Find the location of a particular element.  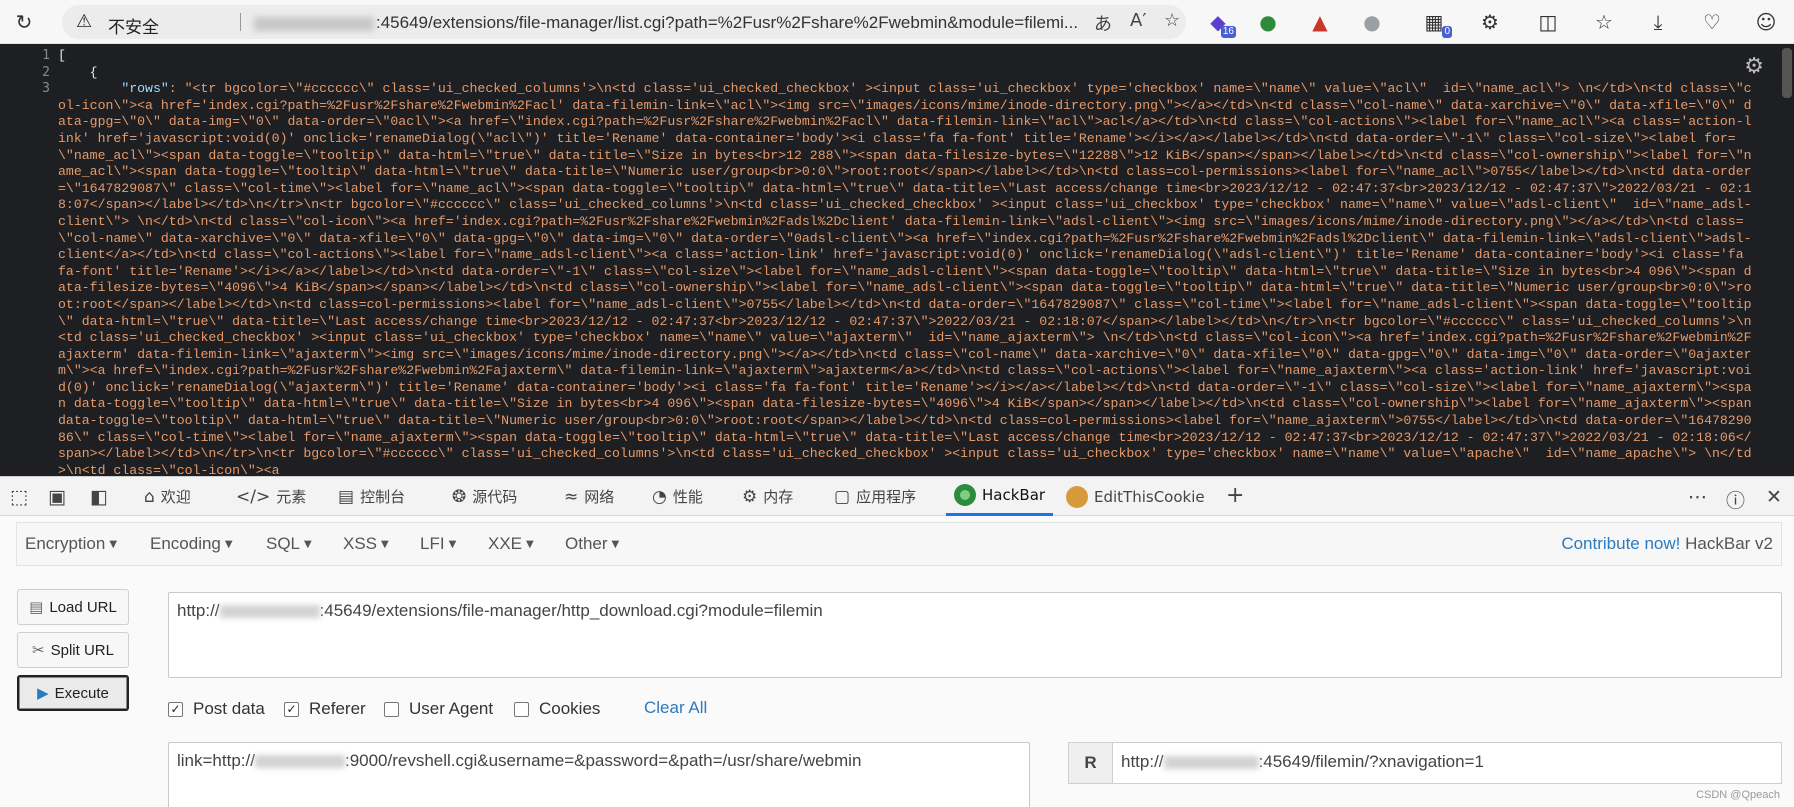

referer-option: ✓ Referer is located at coordinates (325, 709).